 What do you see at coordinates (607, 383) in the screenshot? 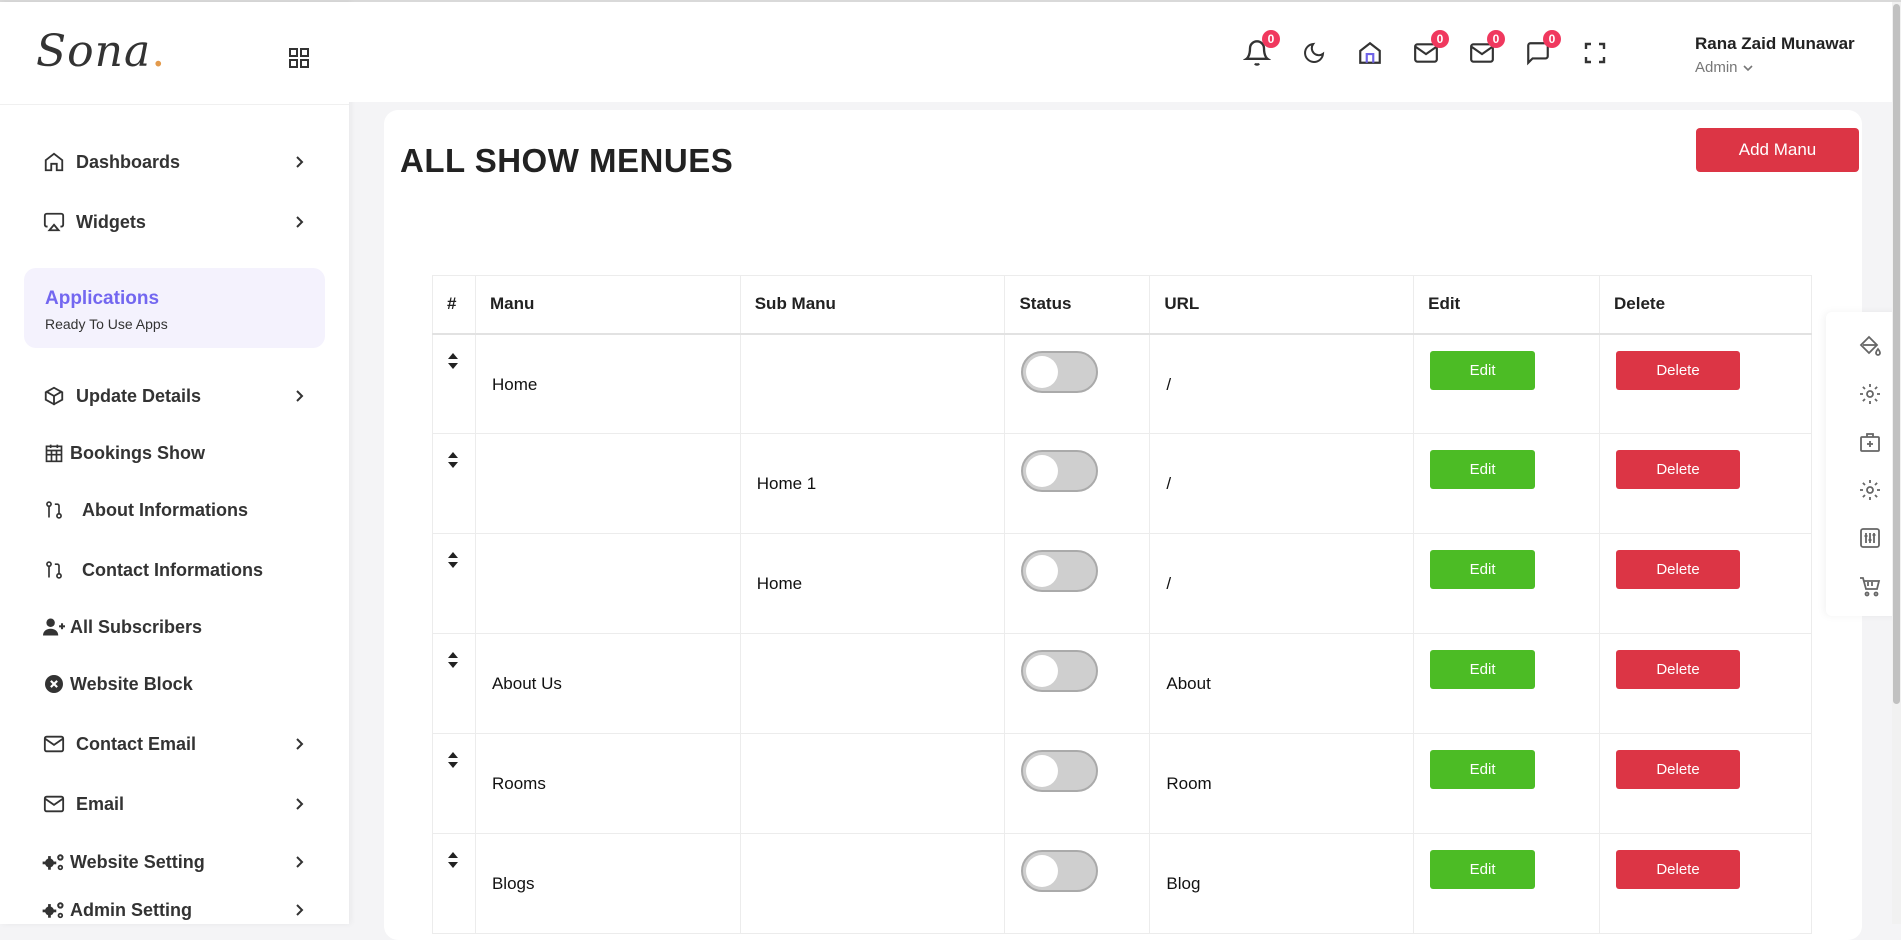
I see `manu-cell: Home` at bounding box center [607, 383].